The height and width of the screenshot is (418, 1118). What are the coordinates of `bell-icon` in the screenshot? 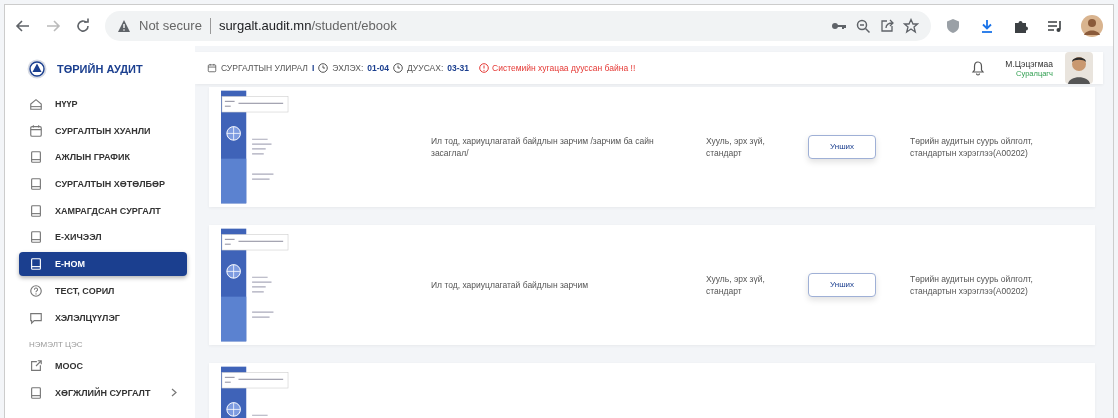 It's located at (978, 68).